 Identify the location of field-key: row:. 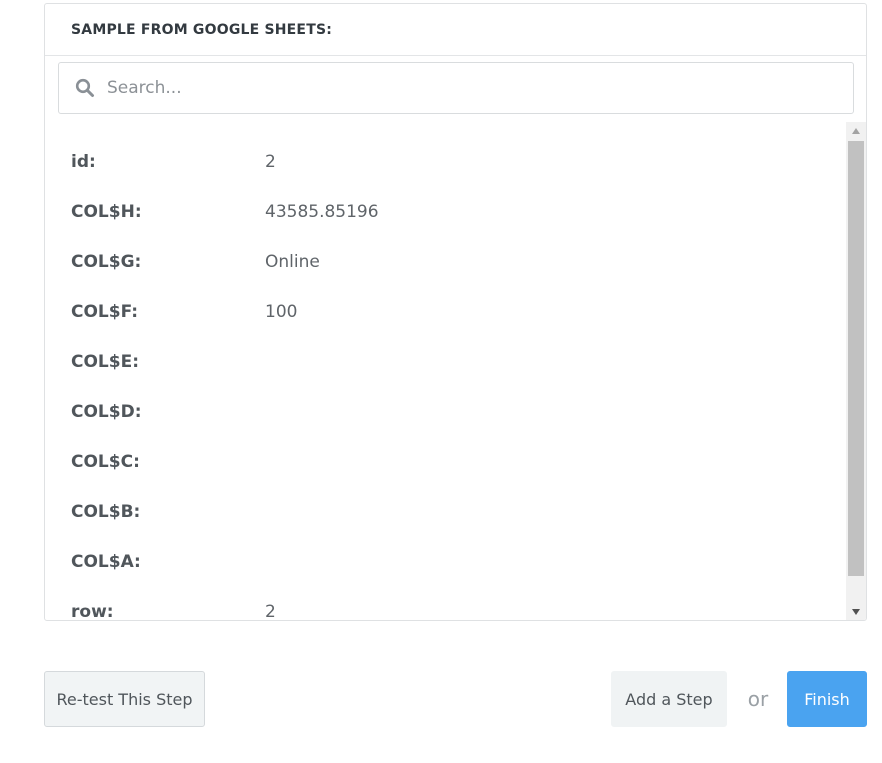
(92, 611).